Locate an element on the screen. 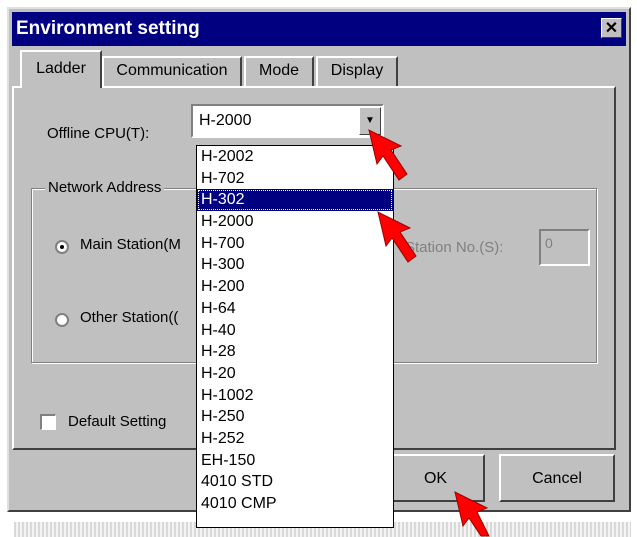 The height and width of the screenshot is (537, 637). dropdown-option: H-200 is located at coordinates (295, 287).